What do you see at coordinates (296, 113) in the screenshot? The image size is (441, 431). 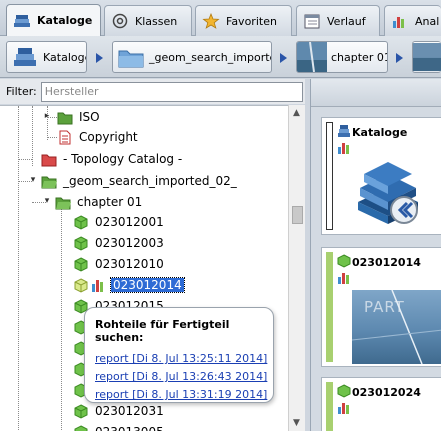 I see `scroll-up-icon: ▲` at bounding box center [296, 113].